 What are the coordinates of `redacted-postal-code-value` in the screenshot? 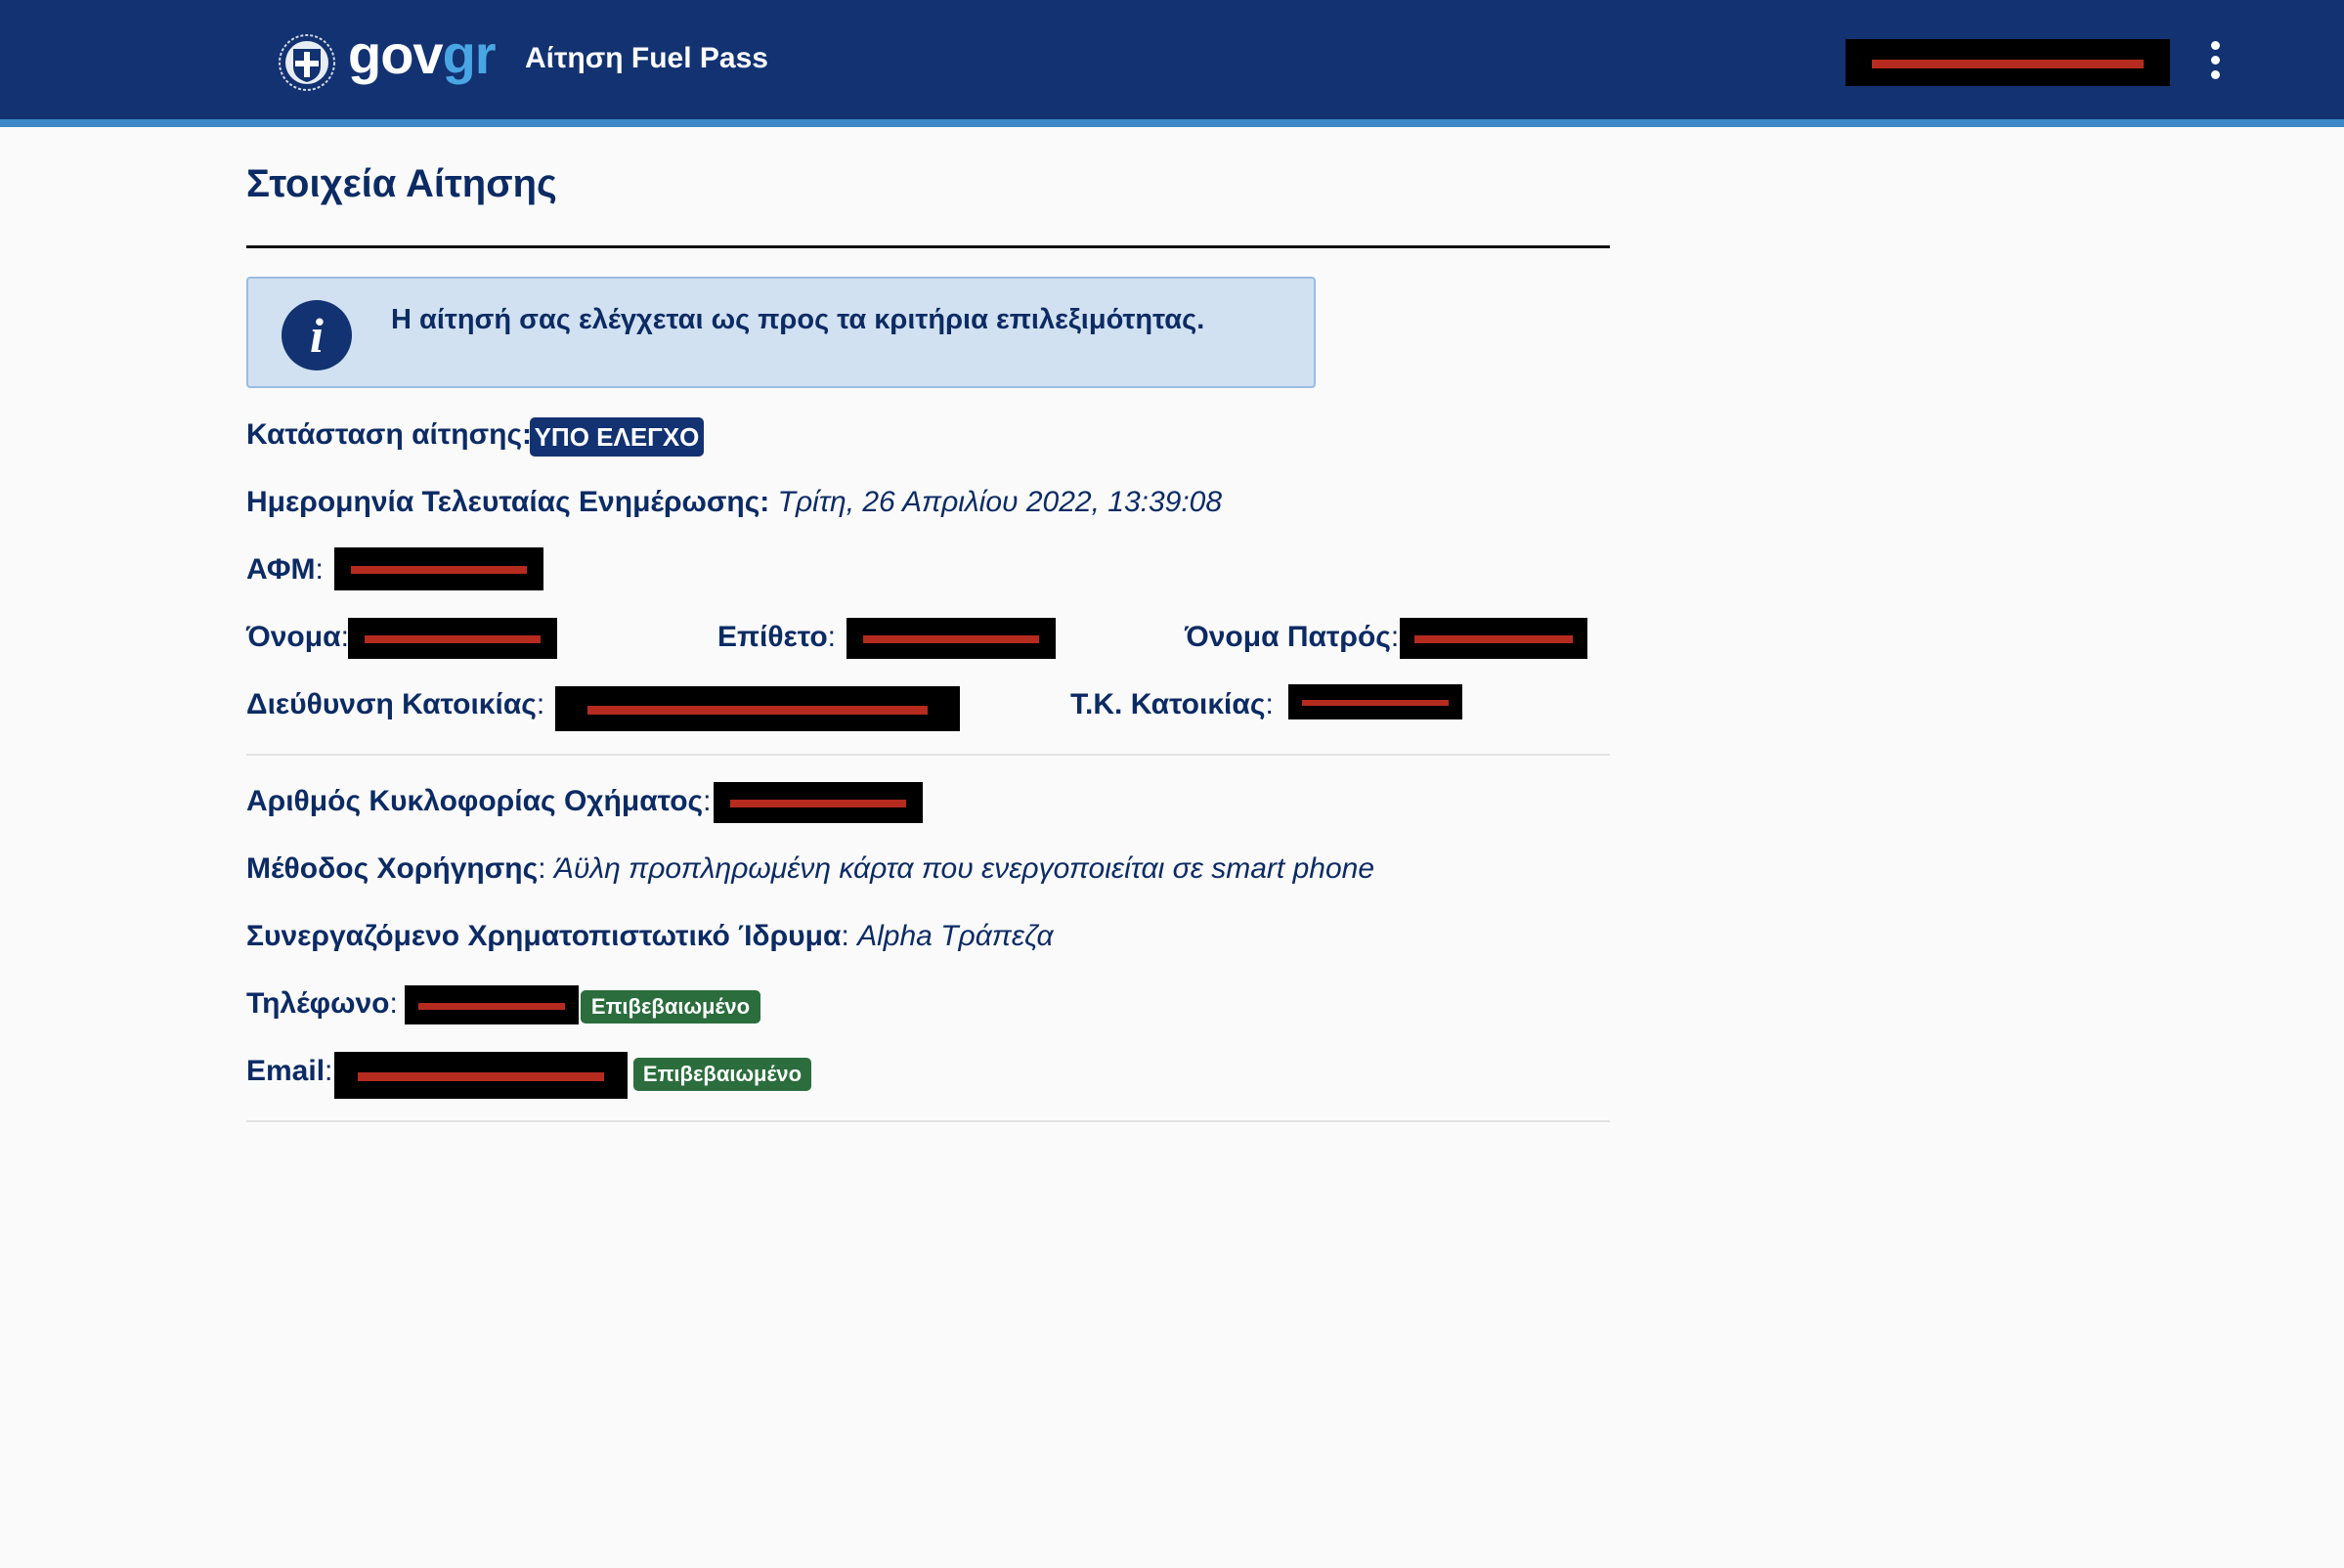 It's located at (1375, 702).